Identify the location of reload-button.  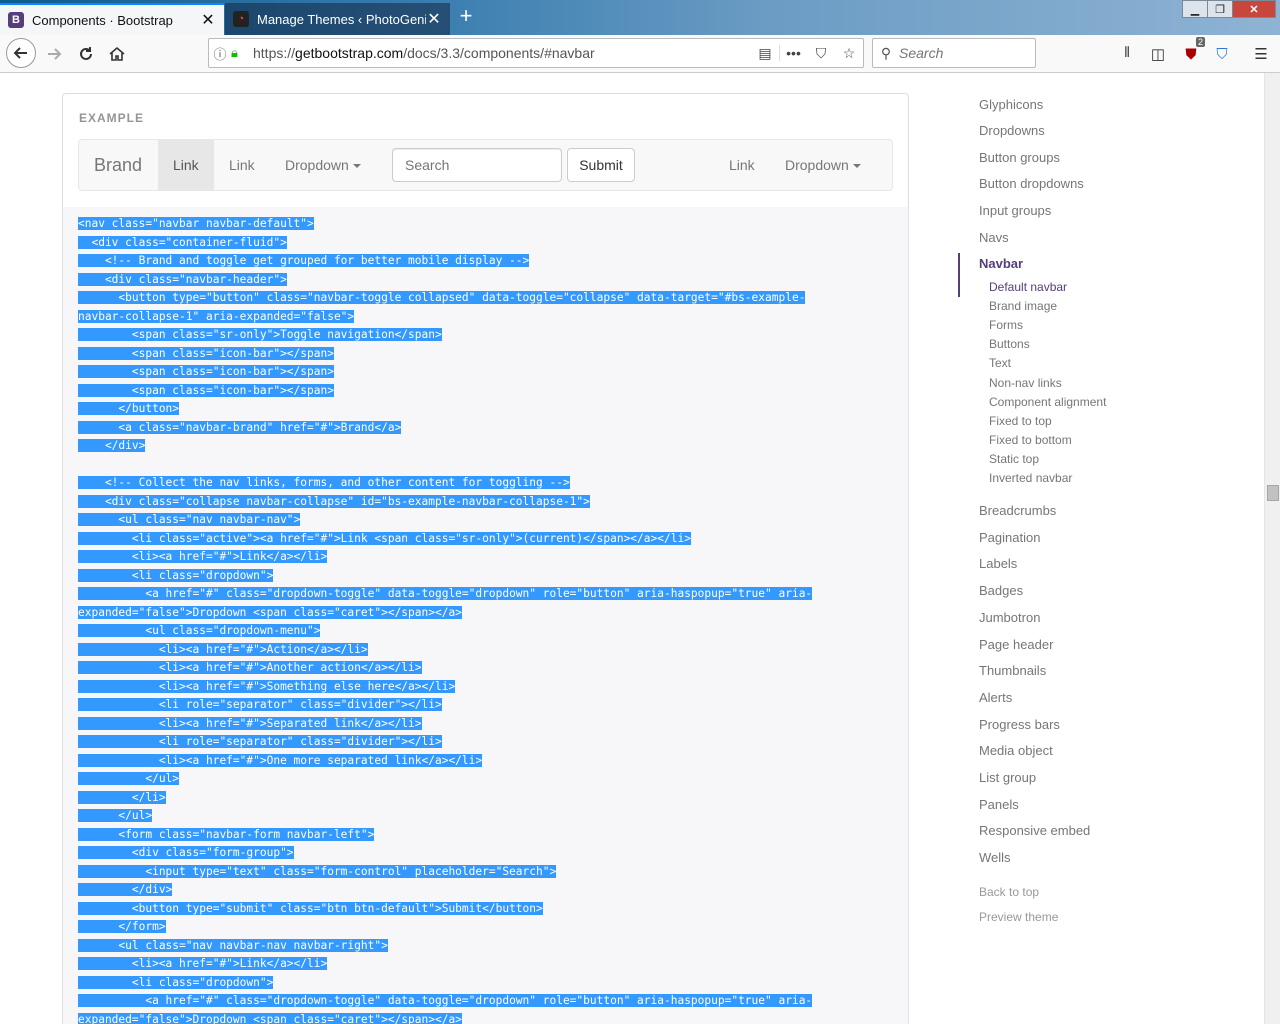
(86, 54).